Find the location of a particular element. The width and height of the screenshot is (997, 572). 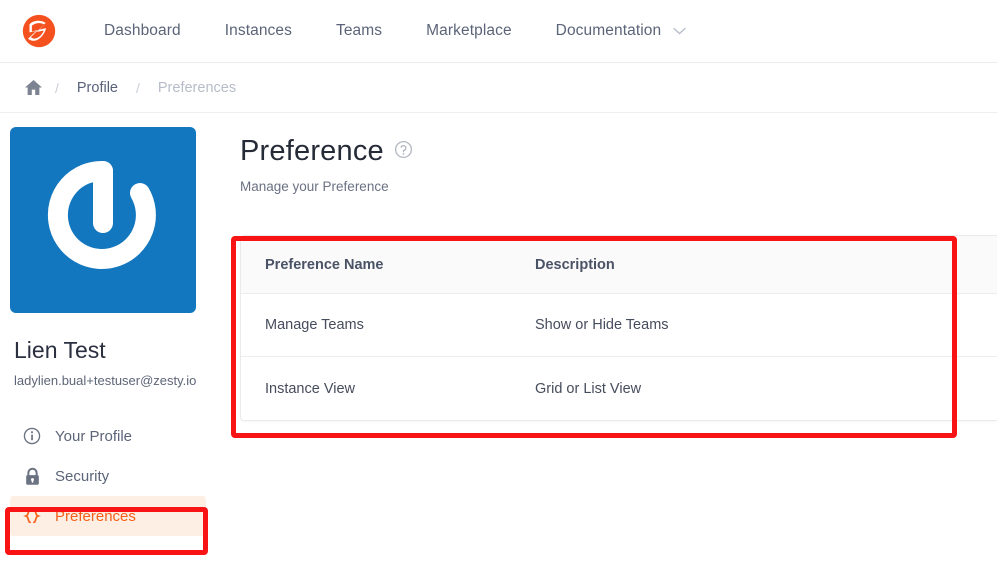

sidebar-item-your-profile-label: Your Profile is located at coordinates (93, 436).